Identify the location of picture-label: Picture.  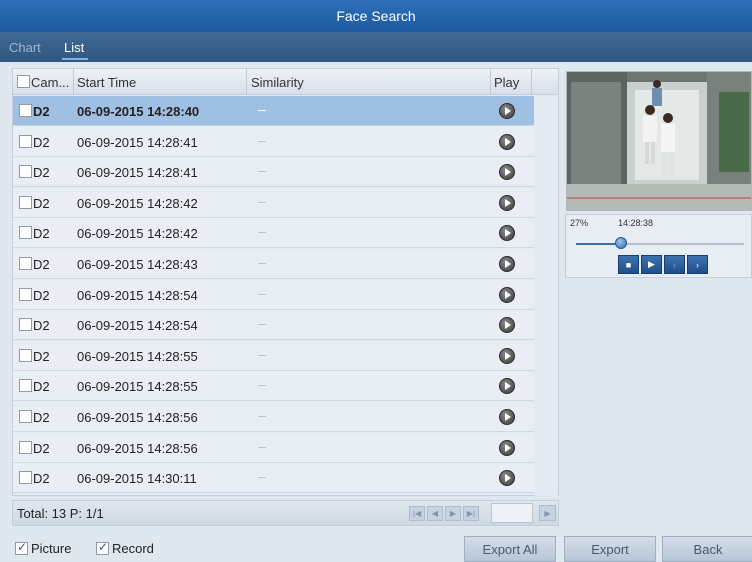
(51, 548).